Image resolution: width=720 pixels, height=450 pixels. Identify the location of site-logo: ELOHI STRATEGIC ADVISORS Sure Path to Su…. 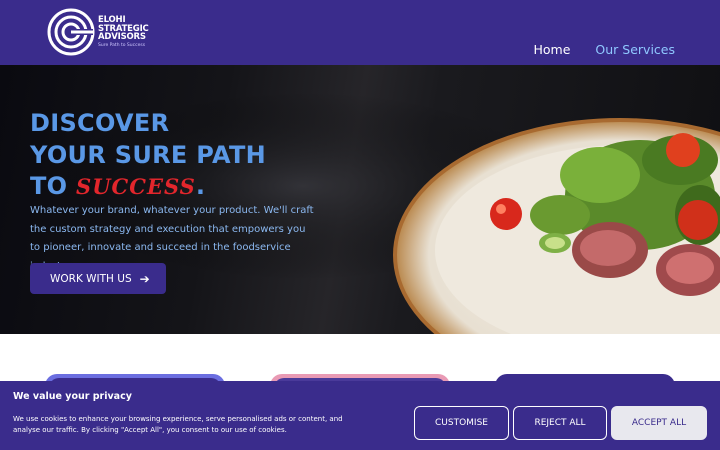
(97, 32).